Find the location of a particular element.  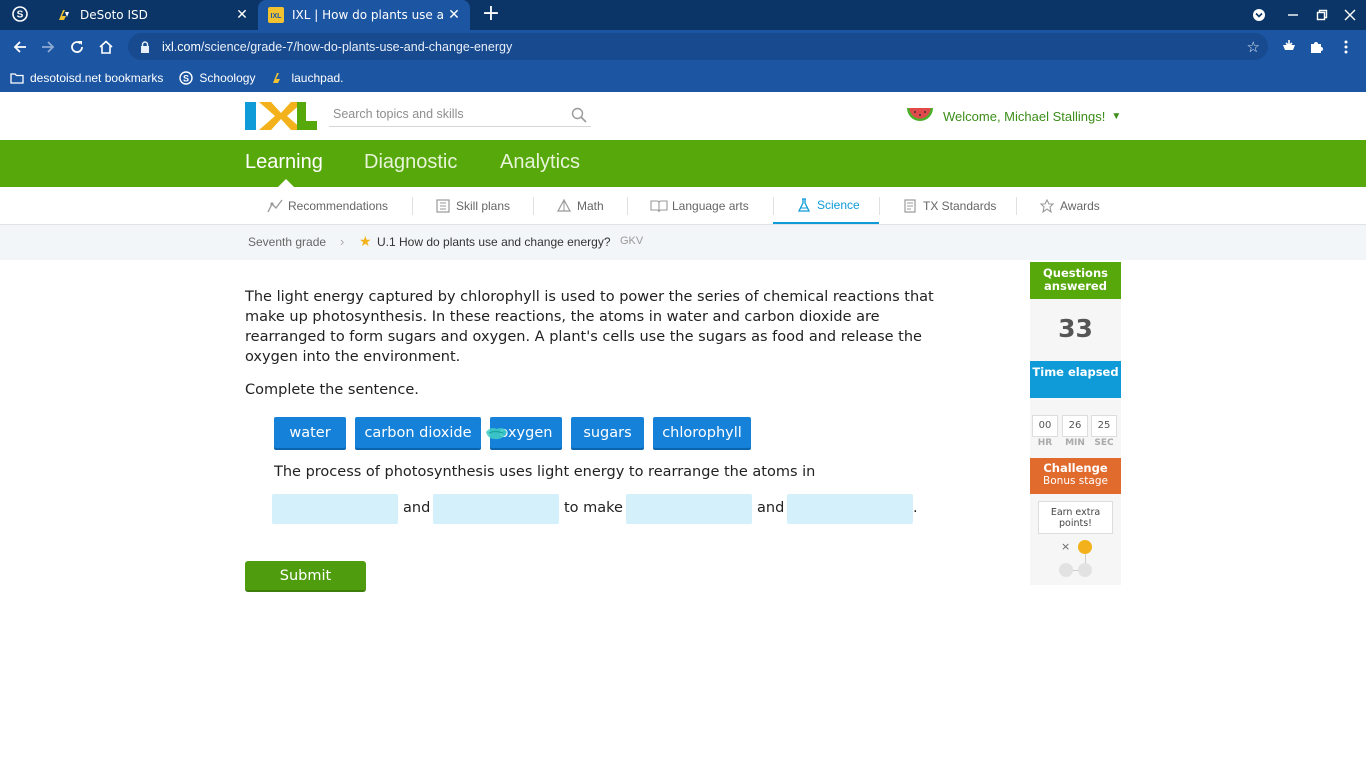

science-icon is located at coordinates (804, 205).